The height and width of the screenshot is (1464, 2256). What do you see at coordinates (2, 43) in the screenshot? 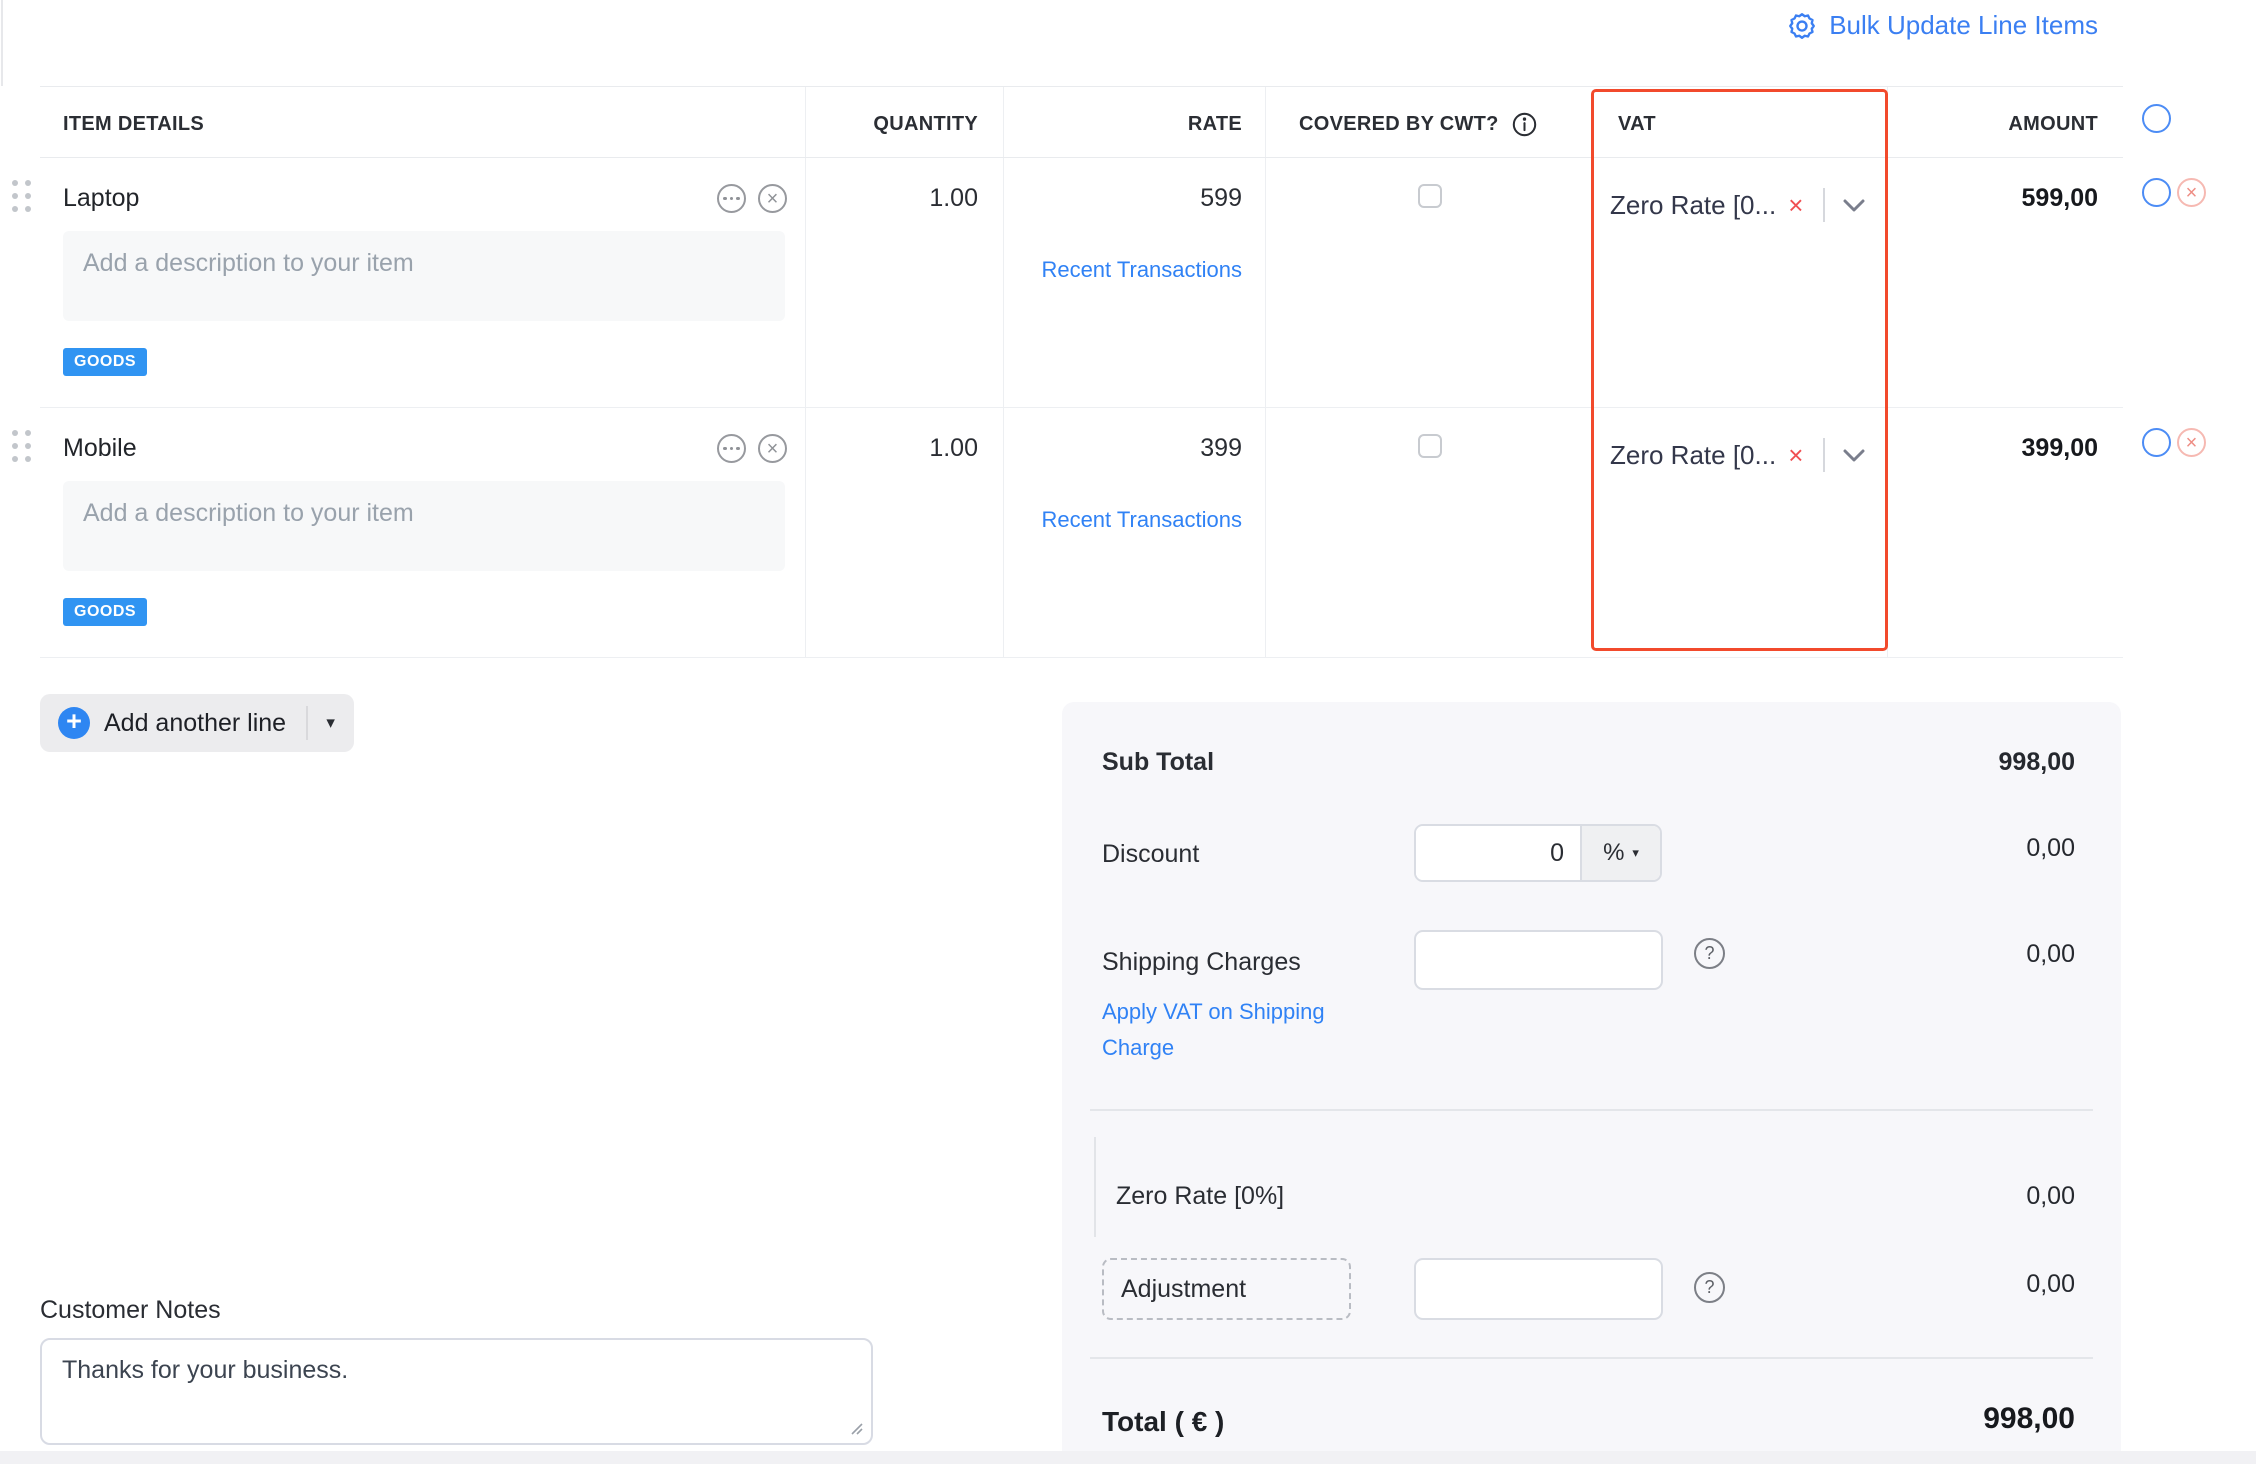
I see `page-left-border` at bounding box center [2, 43].